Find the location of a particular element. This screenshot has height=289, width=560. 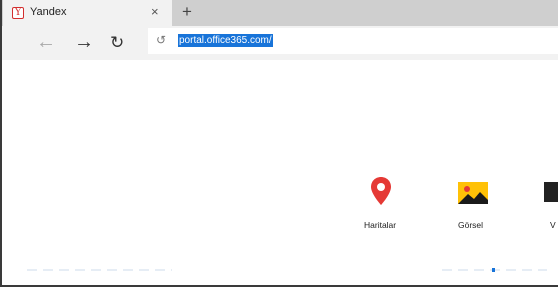

address-bar: ↺ portal.office365.com/ is located at coordinates (353, 41).